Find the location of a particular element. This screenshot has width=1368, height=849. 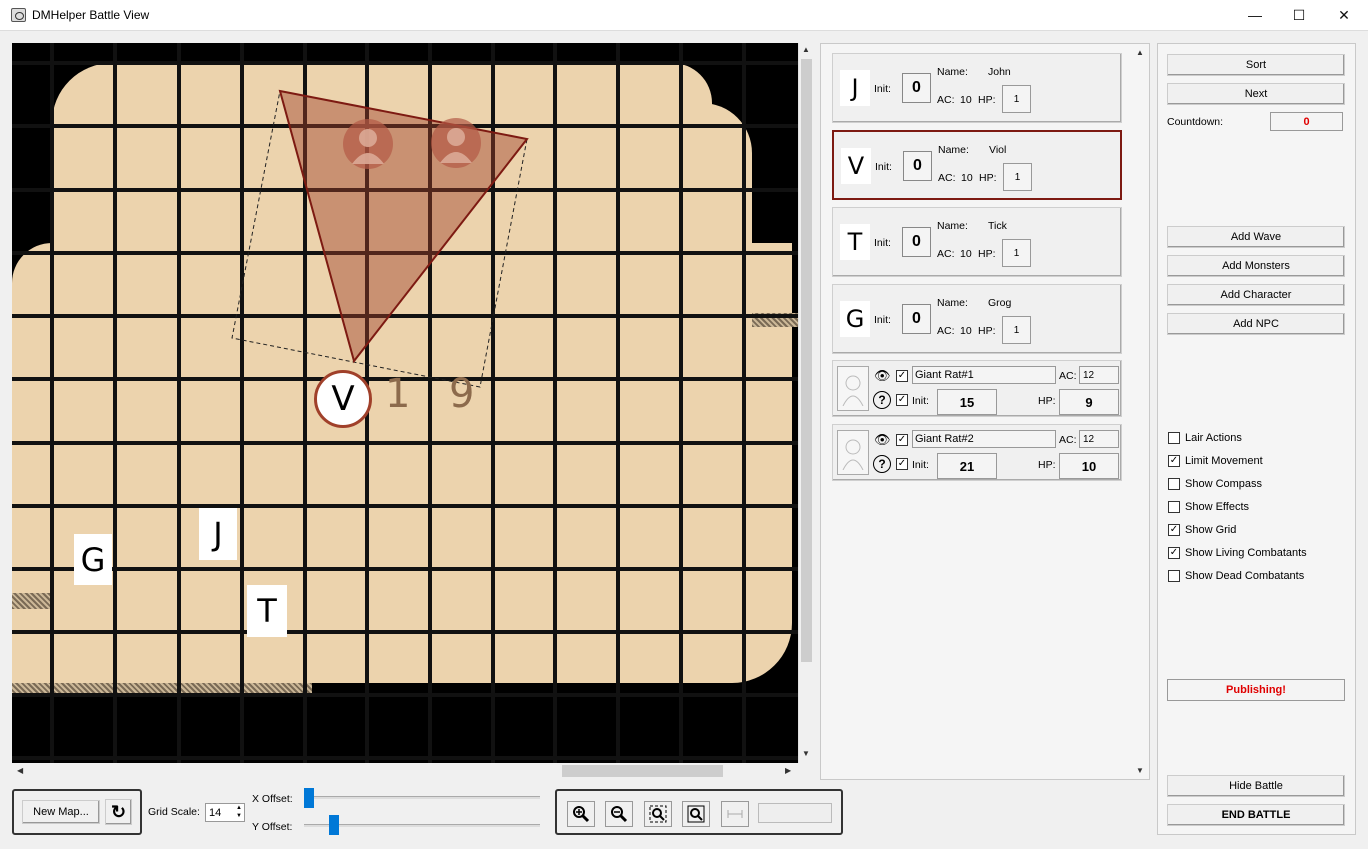

token-g: G is located at coordinates (93, 559).